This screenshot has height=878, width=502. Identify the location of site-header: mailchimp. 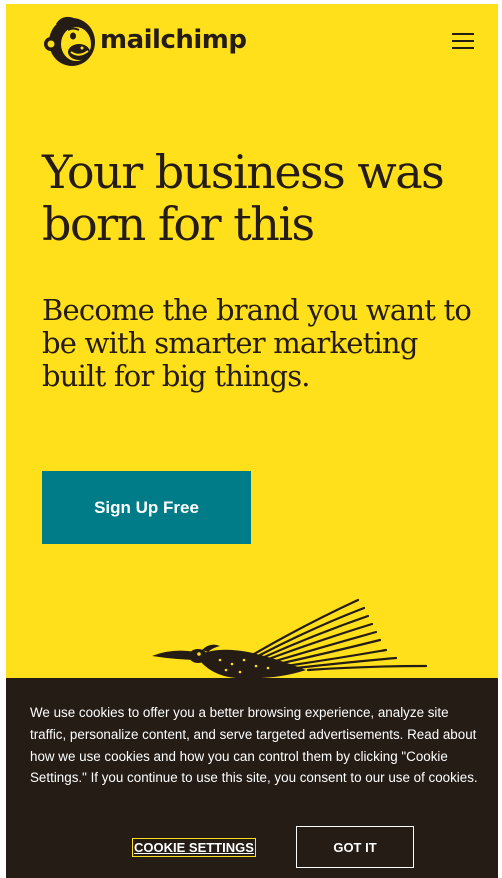
(252, 44).